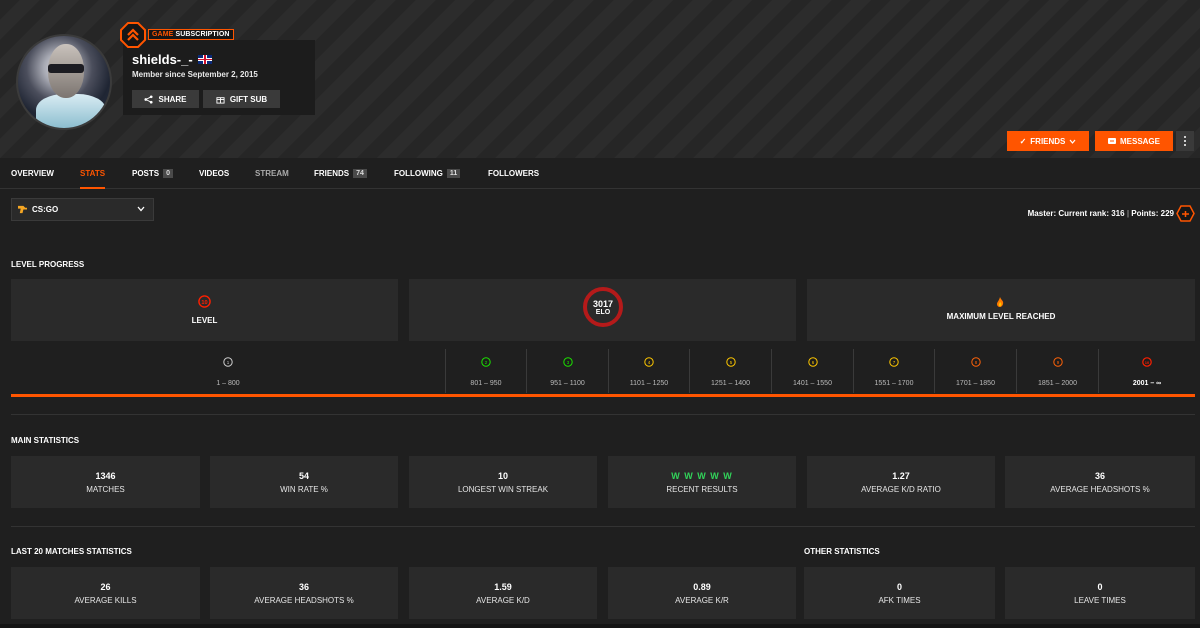 The height and width of the screenshot is (628, 1200). I want to click on stat-value: 10, so click(502, 476).